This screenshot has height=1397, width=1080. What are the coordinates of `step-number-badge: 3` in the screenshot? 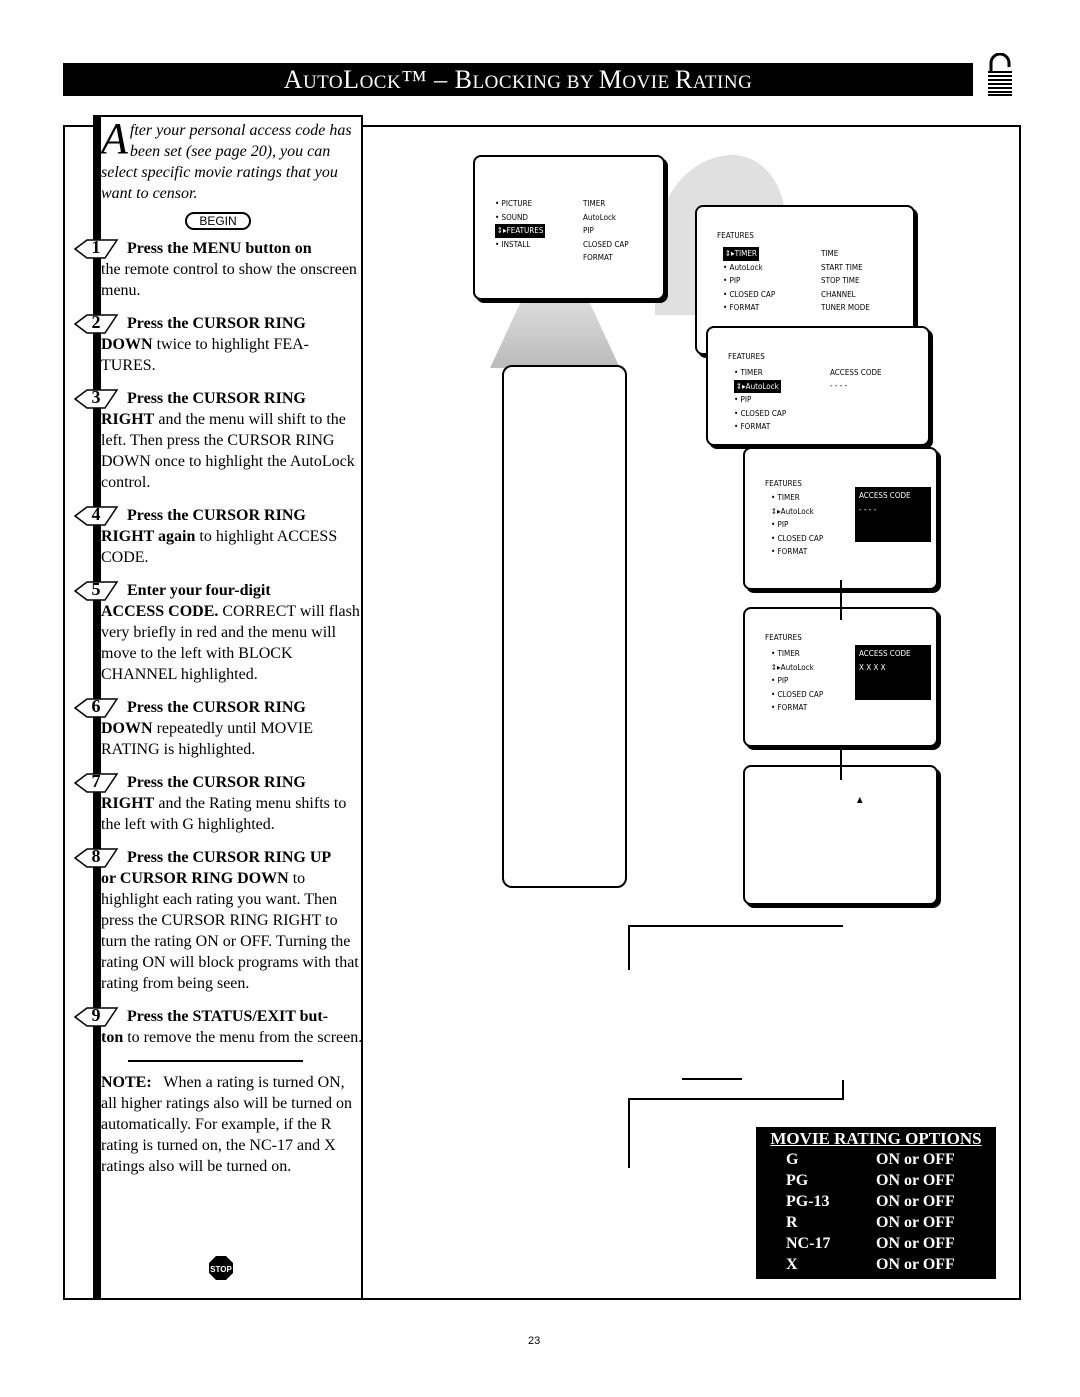 It's located at (96, 398).